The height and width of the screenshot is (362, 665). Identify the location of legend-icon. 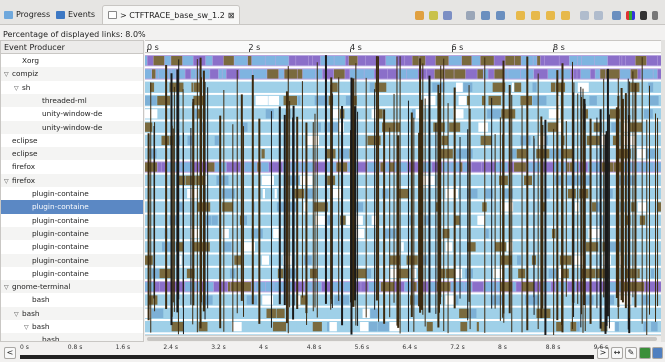
(419, 15).